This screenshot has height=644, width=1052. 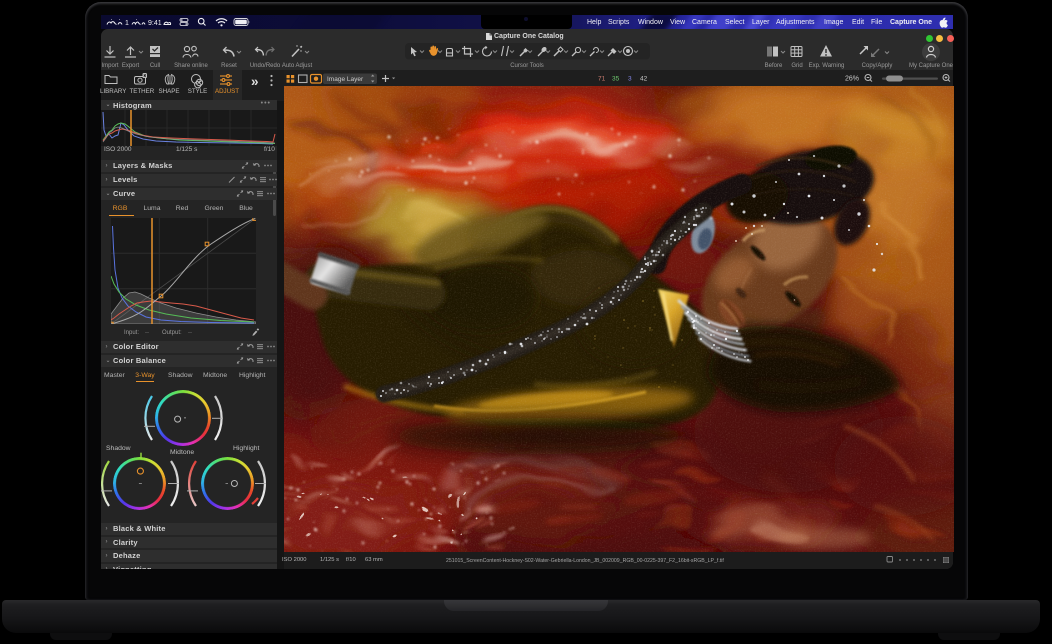 What do you see at coordinates (602, 78) in the screenshot?
I see `svg-text: 71` at bounding box center [602, 78].